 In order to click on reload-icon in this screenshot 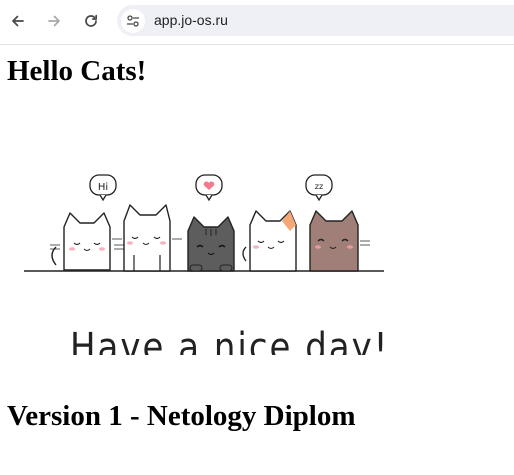, I will do `click(91, 20)`.